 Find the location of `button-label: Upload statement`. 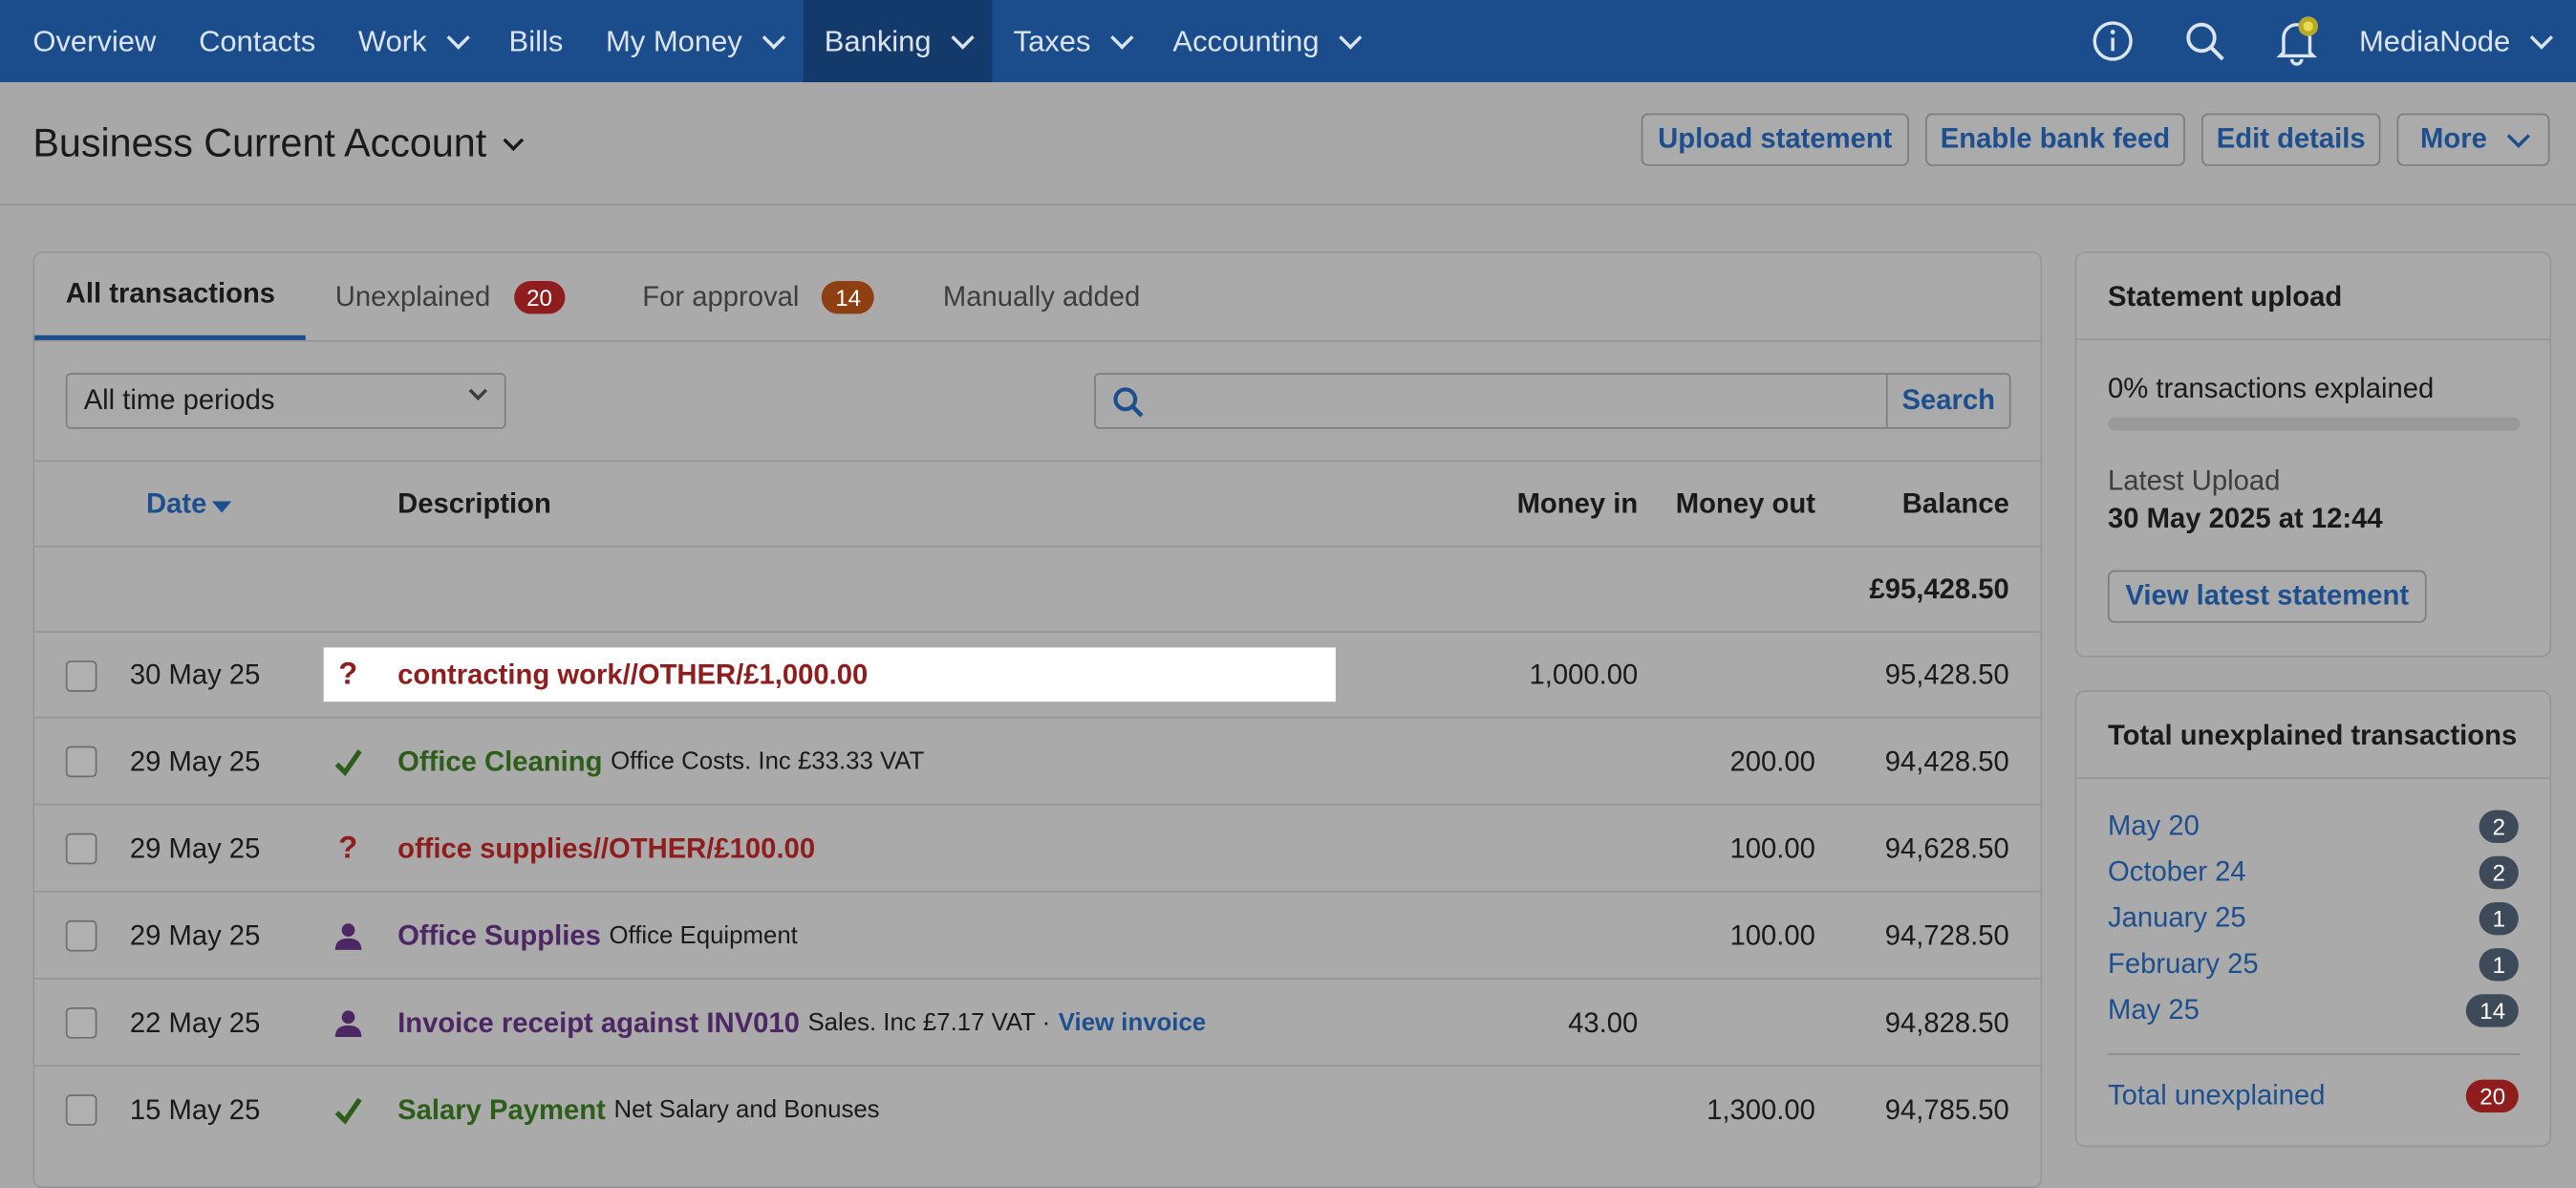

button-label: Upload statement is located at coordinates (1775, 138).